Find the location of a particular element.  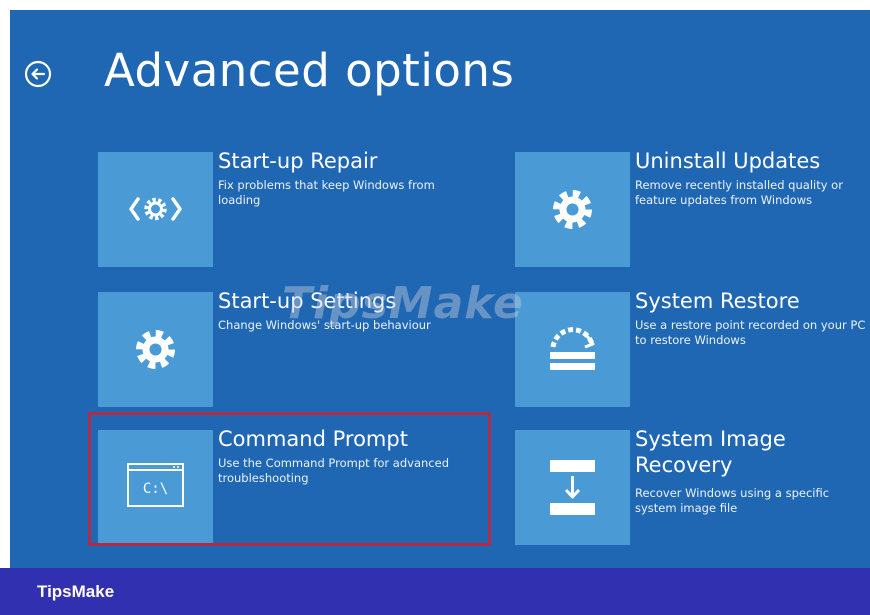

tile-title: System Restore is located at coordinates (717, 301).